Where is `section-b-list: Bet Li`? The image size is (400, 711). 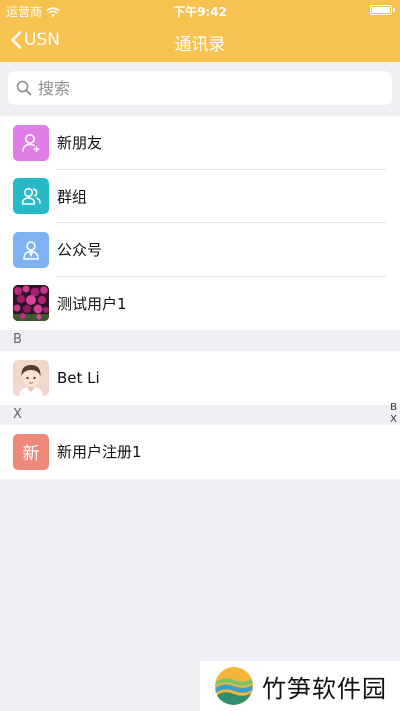
section-b-list: Bet Li is located at coordinates (200, 378).